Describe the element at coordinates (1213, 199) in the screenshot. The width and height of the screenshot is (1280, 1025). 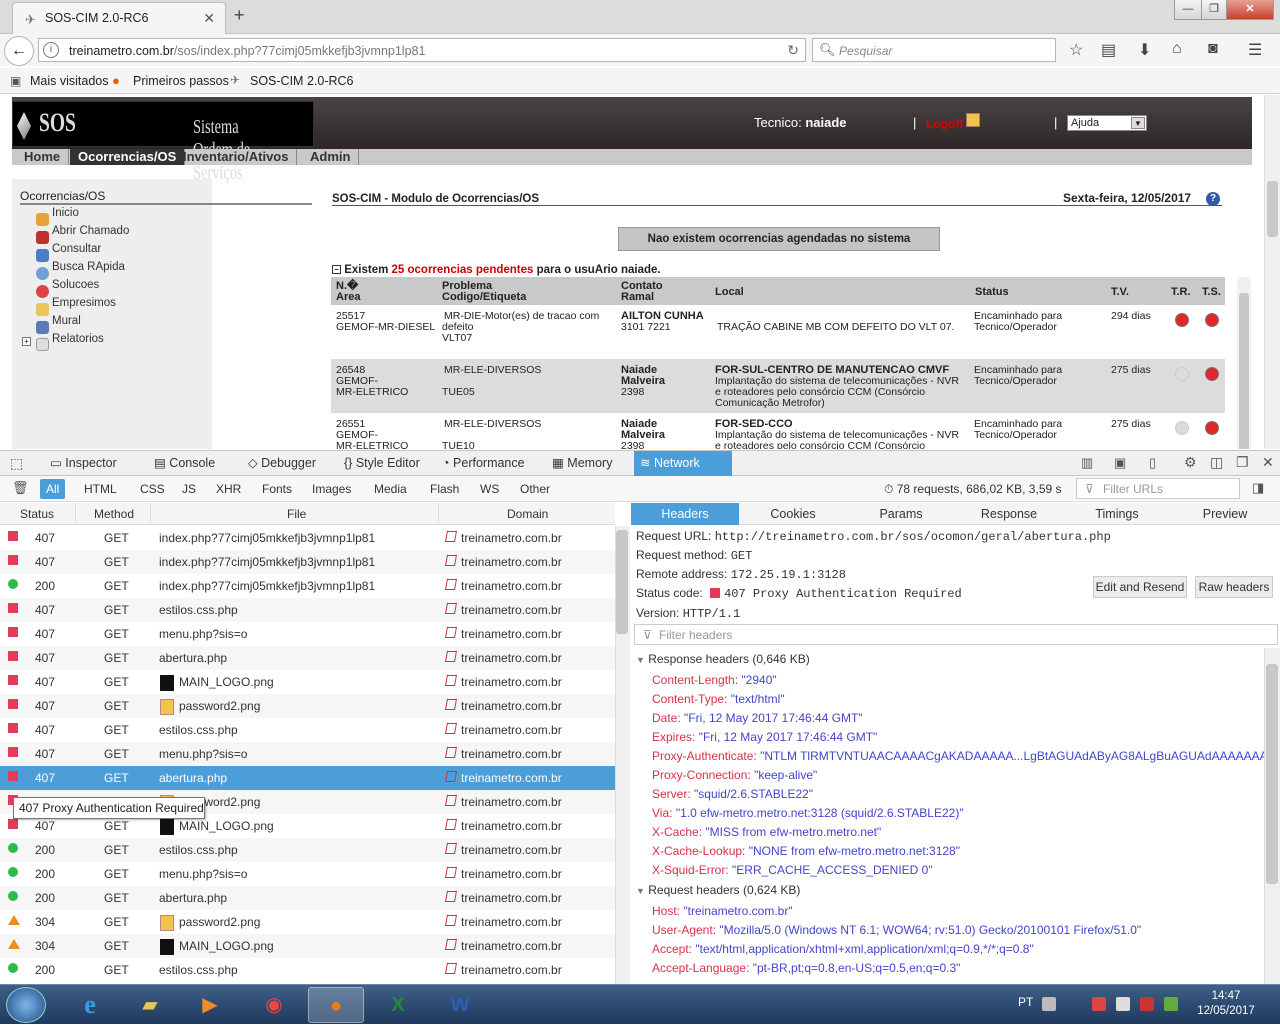
I see `help-icon: ?` at that location.